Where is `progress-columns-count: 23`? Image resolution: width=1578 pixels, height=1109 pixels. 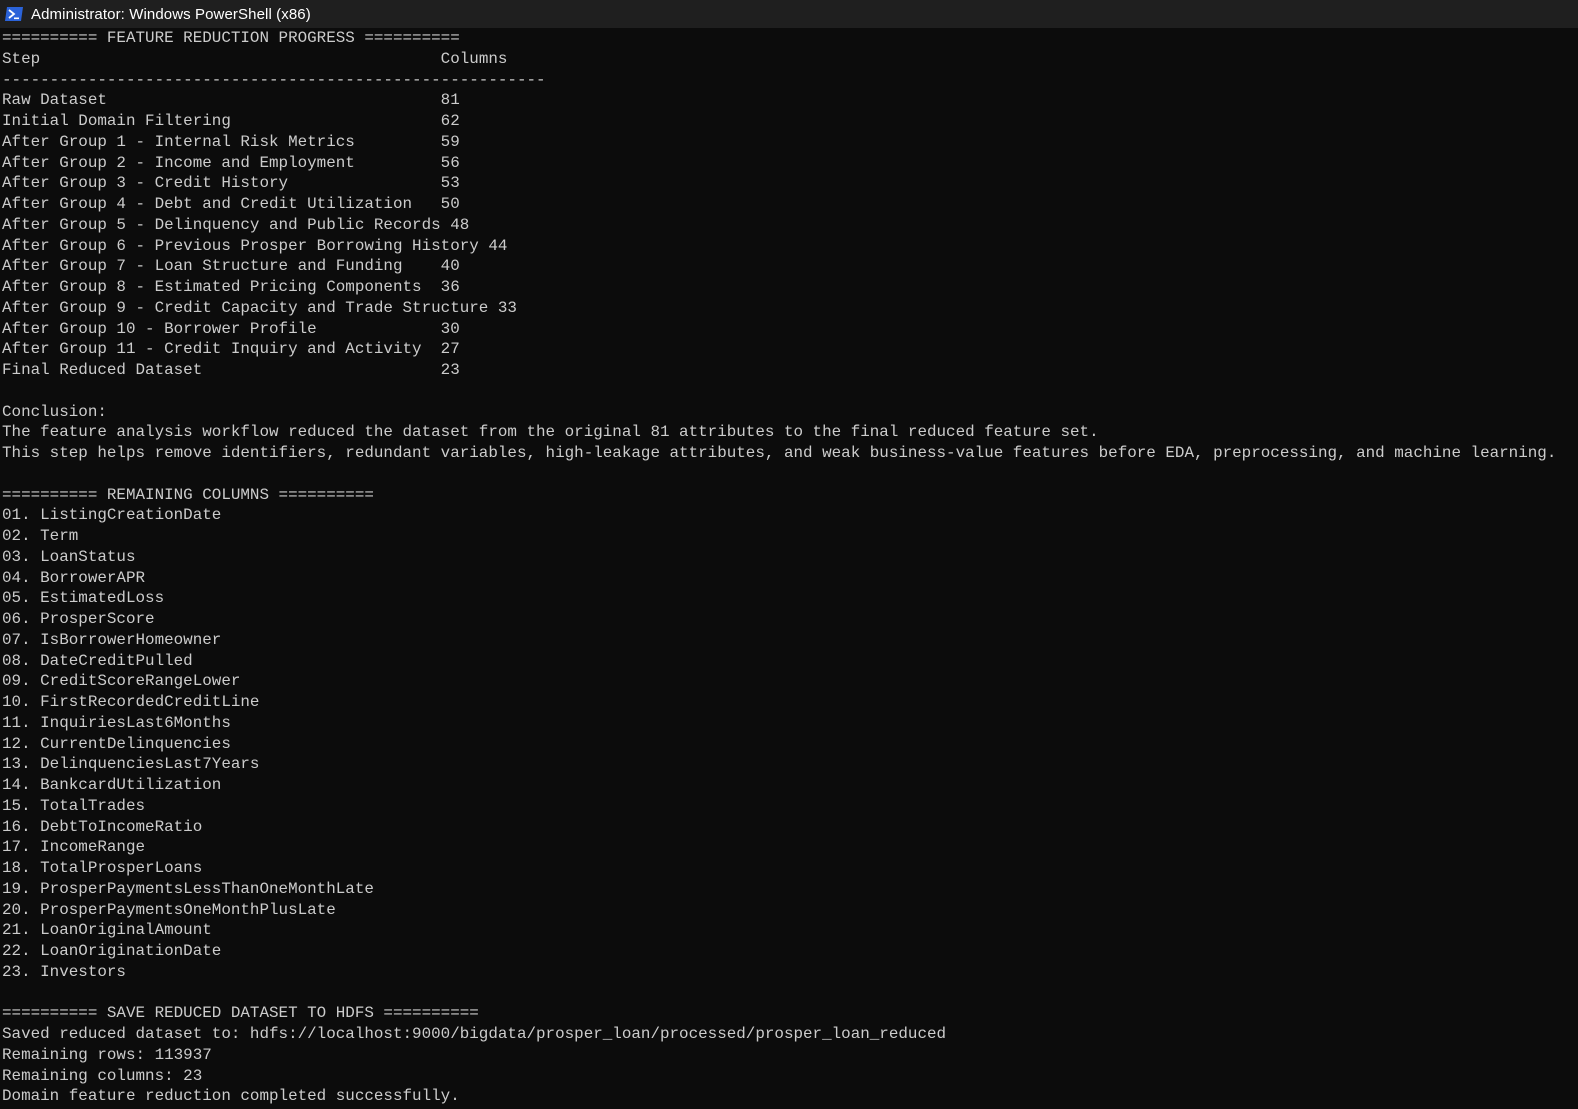 progress-columns-count: 23 is located at coordinates (450, 370).